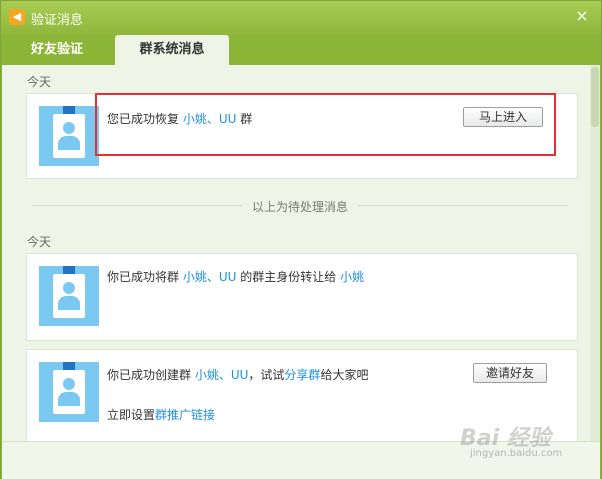 The image size is (602, 479). Describe the element at coordinates (595, 97) in the screenshot. I see `scroll-thumb` at that location.